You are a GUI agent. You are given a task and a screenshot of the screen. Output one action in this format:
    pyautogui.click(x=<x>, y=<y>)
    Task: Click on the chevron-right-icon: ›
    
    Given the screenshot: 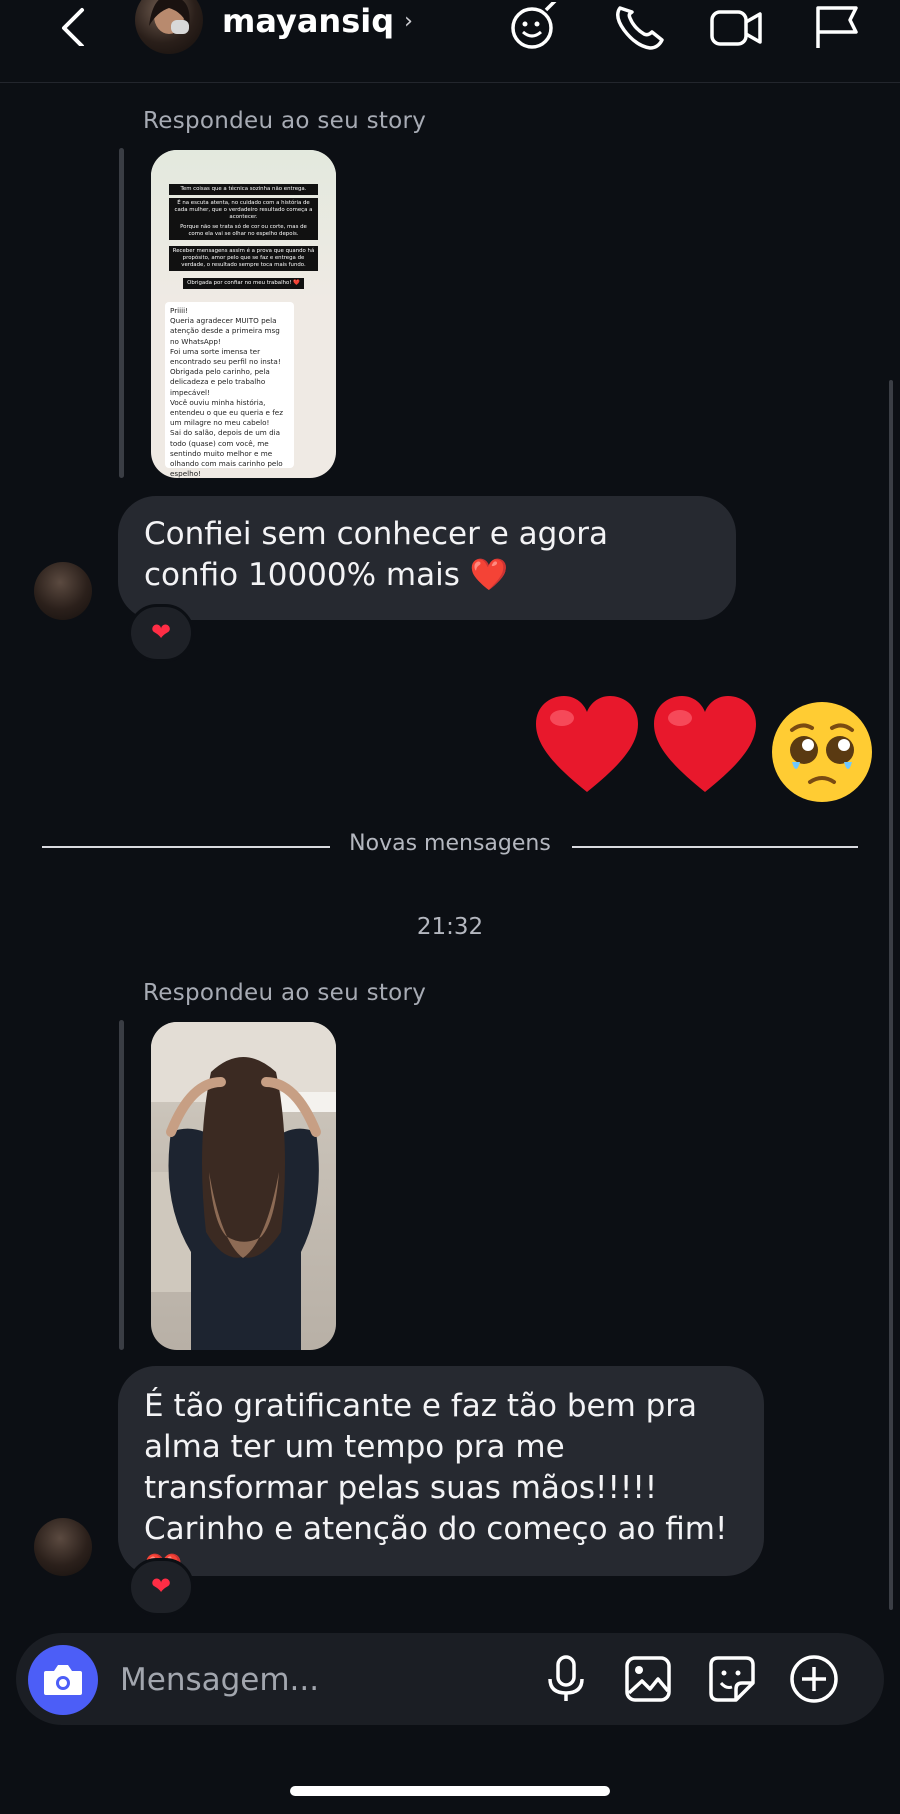 What is the action you would take?
    pyautogui.click(x=408, y=21)
    